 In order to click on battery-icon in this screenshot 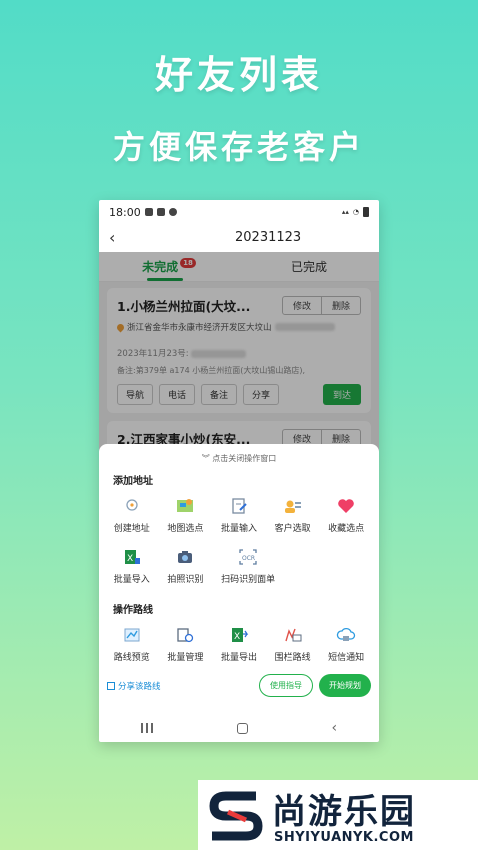, I will do `click(366, 212)`.